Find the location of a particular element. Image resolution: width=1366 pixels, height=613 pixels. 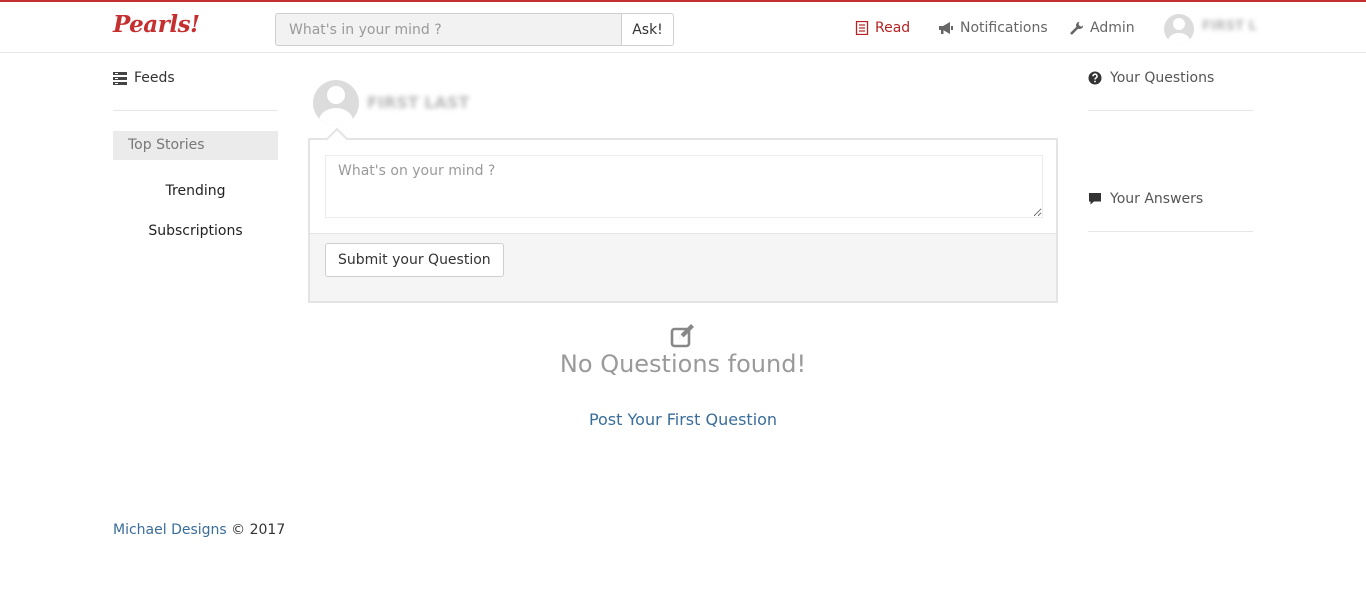

composer-input-area is located at coordinates (683, 180).